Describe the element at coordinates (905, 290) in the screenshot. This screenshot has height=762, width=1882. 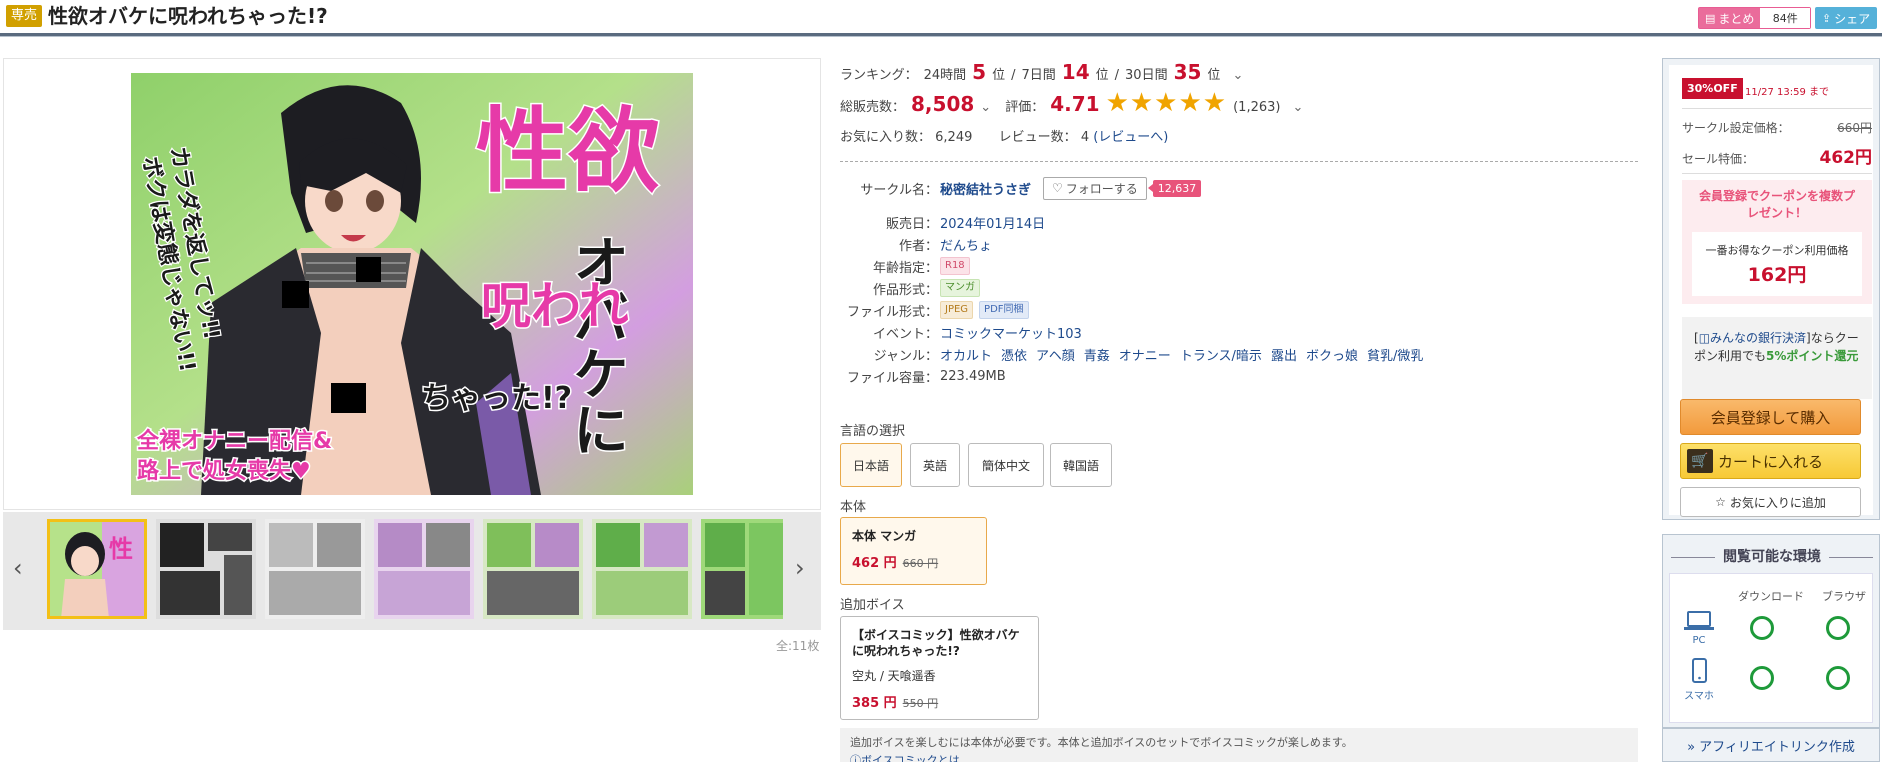
I see `spec-label: 作品形式：` at that location.